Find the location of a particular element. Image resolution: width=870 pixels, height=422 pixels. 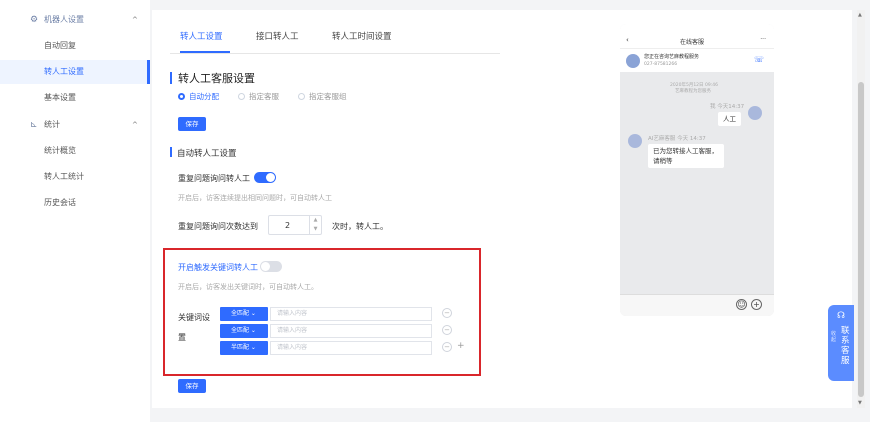

sidebar-group-robot: ⚙ 机器人设置 ^ is located at coordinates (75, 20).